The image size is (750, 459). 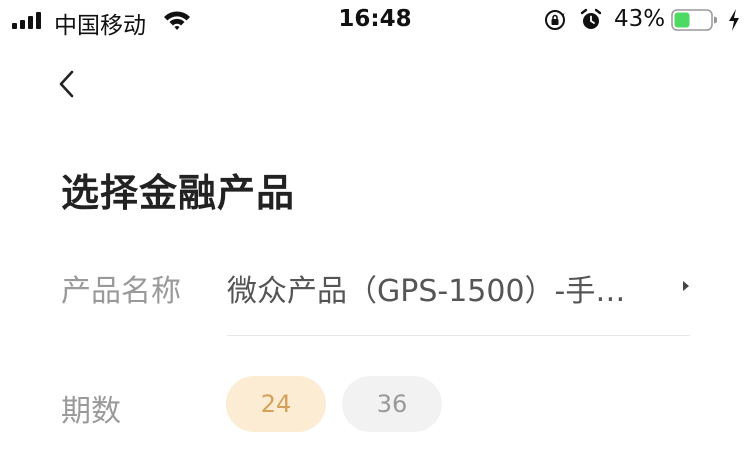 I want to click on term-label: 期数, so click(x=91, y=411).